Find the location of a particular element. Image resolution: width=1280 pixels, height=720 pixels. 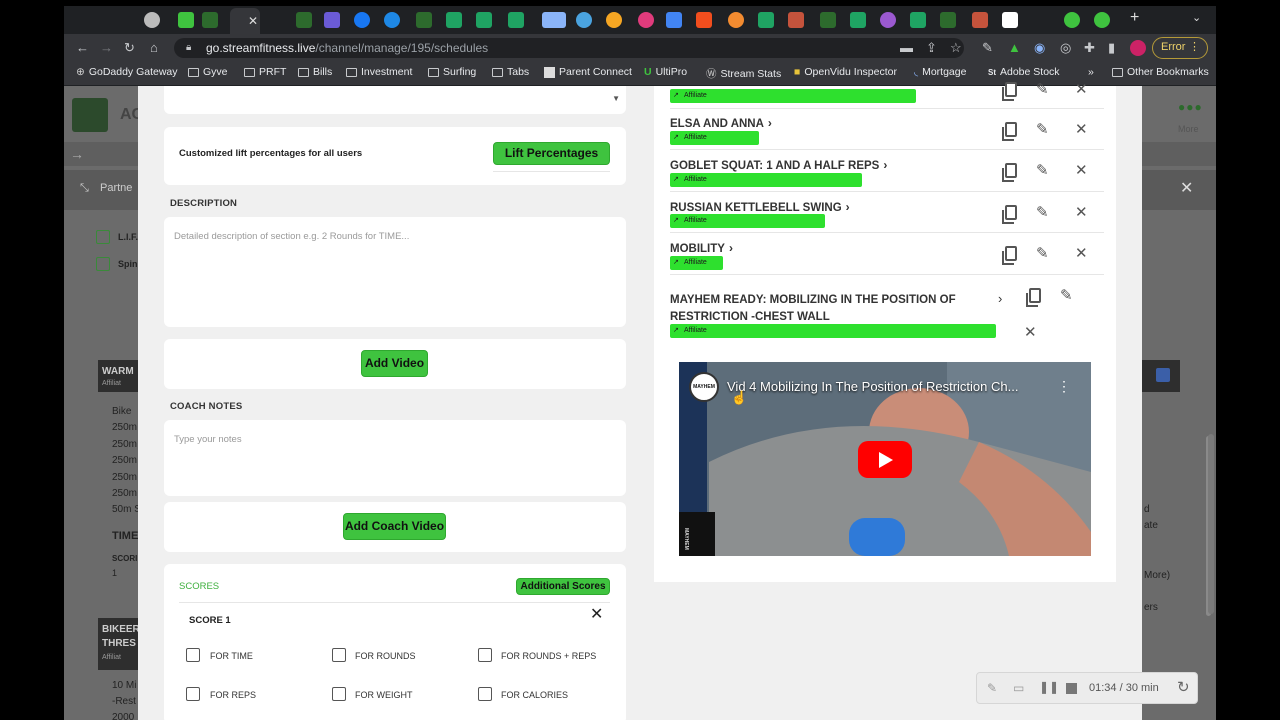

bookmark-star-icon: ☆ is located at coordinates (956, 48).